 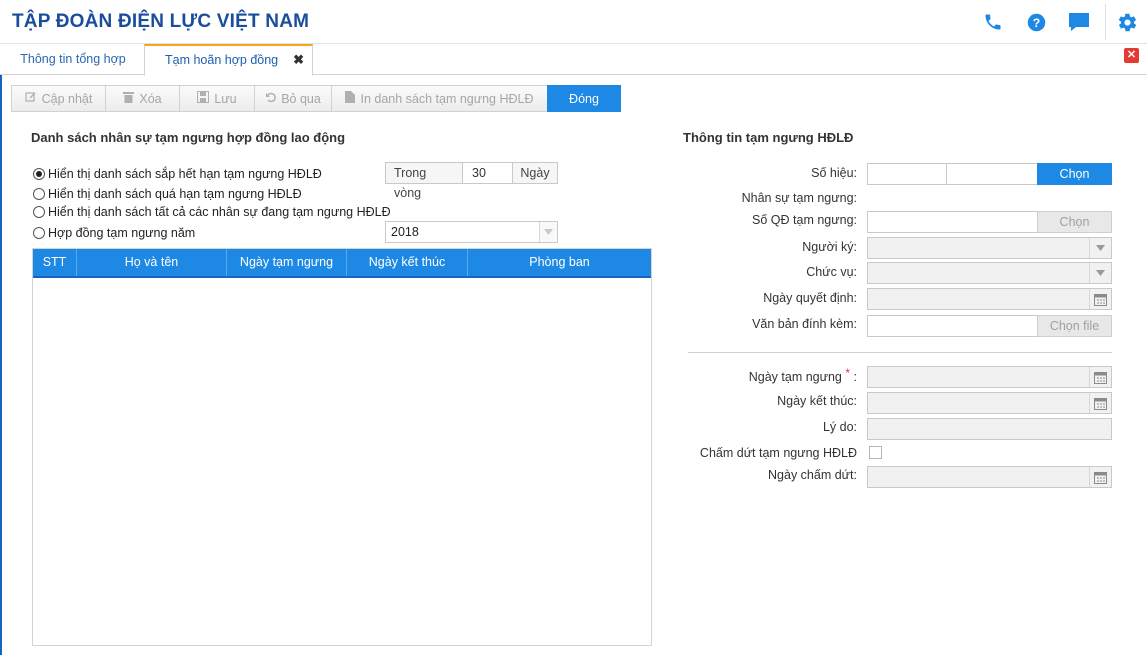 What do you see at coordinates (855, 377) in the screenshot?
I see `label-colon: :` at bounding box center [855, 377].